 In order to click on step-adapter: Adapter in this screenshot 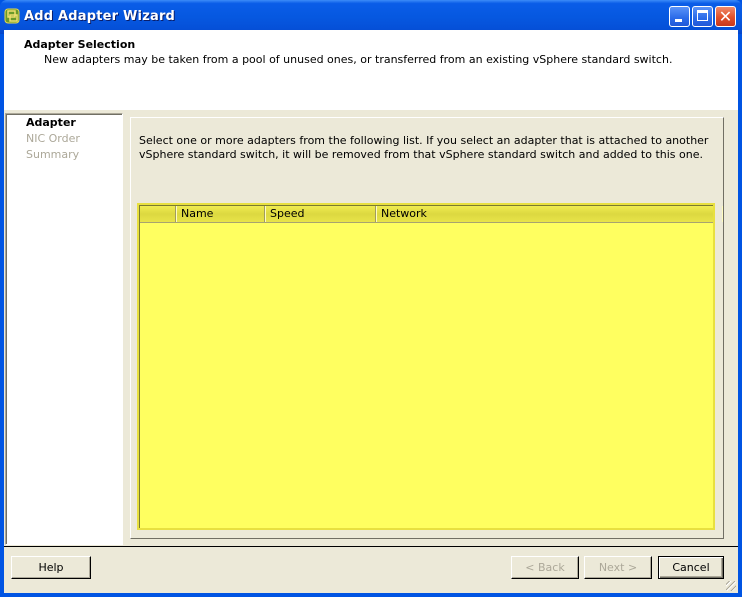, I will do `click(51, 122)`.